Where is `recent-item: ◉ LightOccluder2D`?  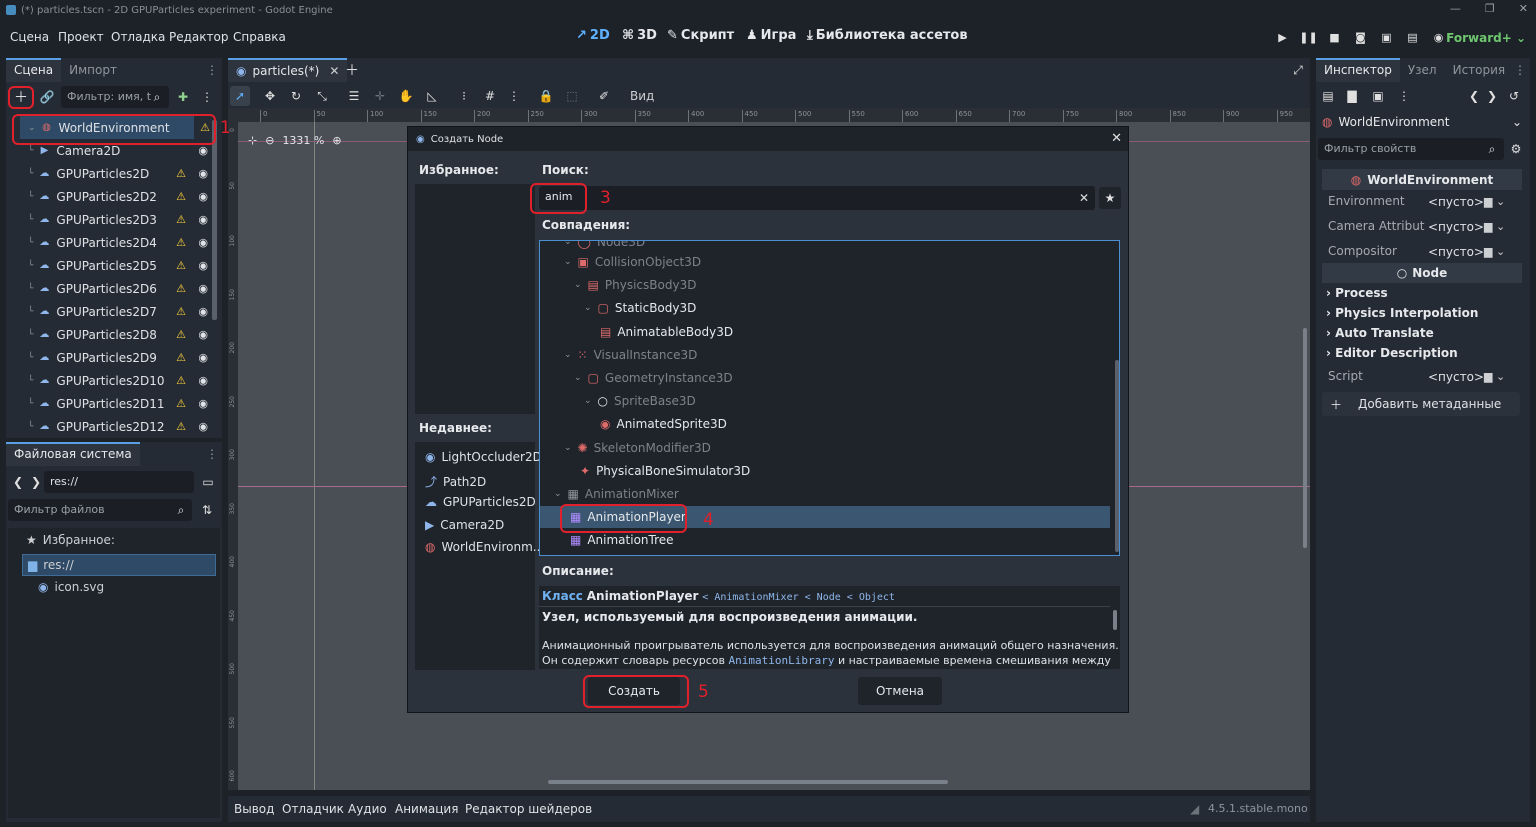 recent-item: ◉ LightOccluder2D is located at coordinates (483, 457).